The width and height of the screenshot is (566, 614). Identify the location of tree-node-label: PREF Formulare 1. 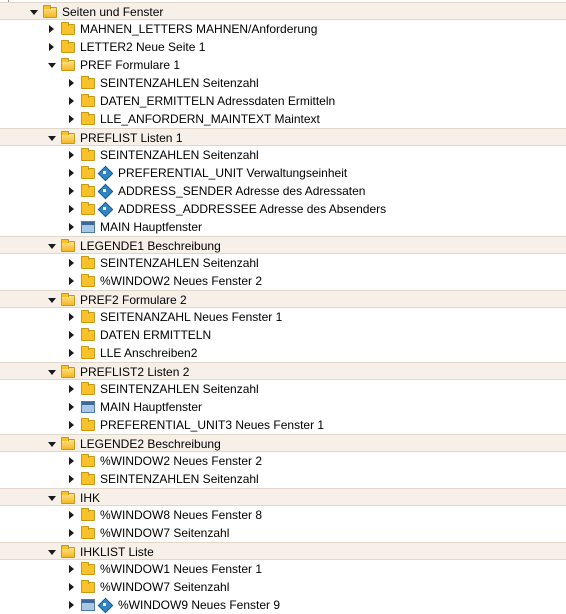
(130, 65).